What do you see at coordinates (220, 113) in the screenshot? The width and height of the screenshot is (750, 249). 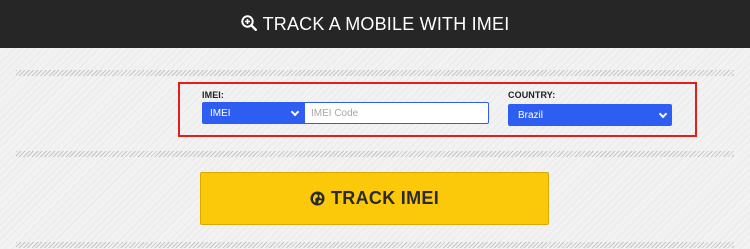 I see `imei-type-value: IMEI` at bounding box center [220, 113].